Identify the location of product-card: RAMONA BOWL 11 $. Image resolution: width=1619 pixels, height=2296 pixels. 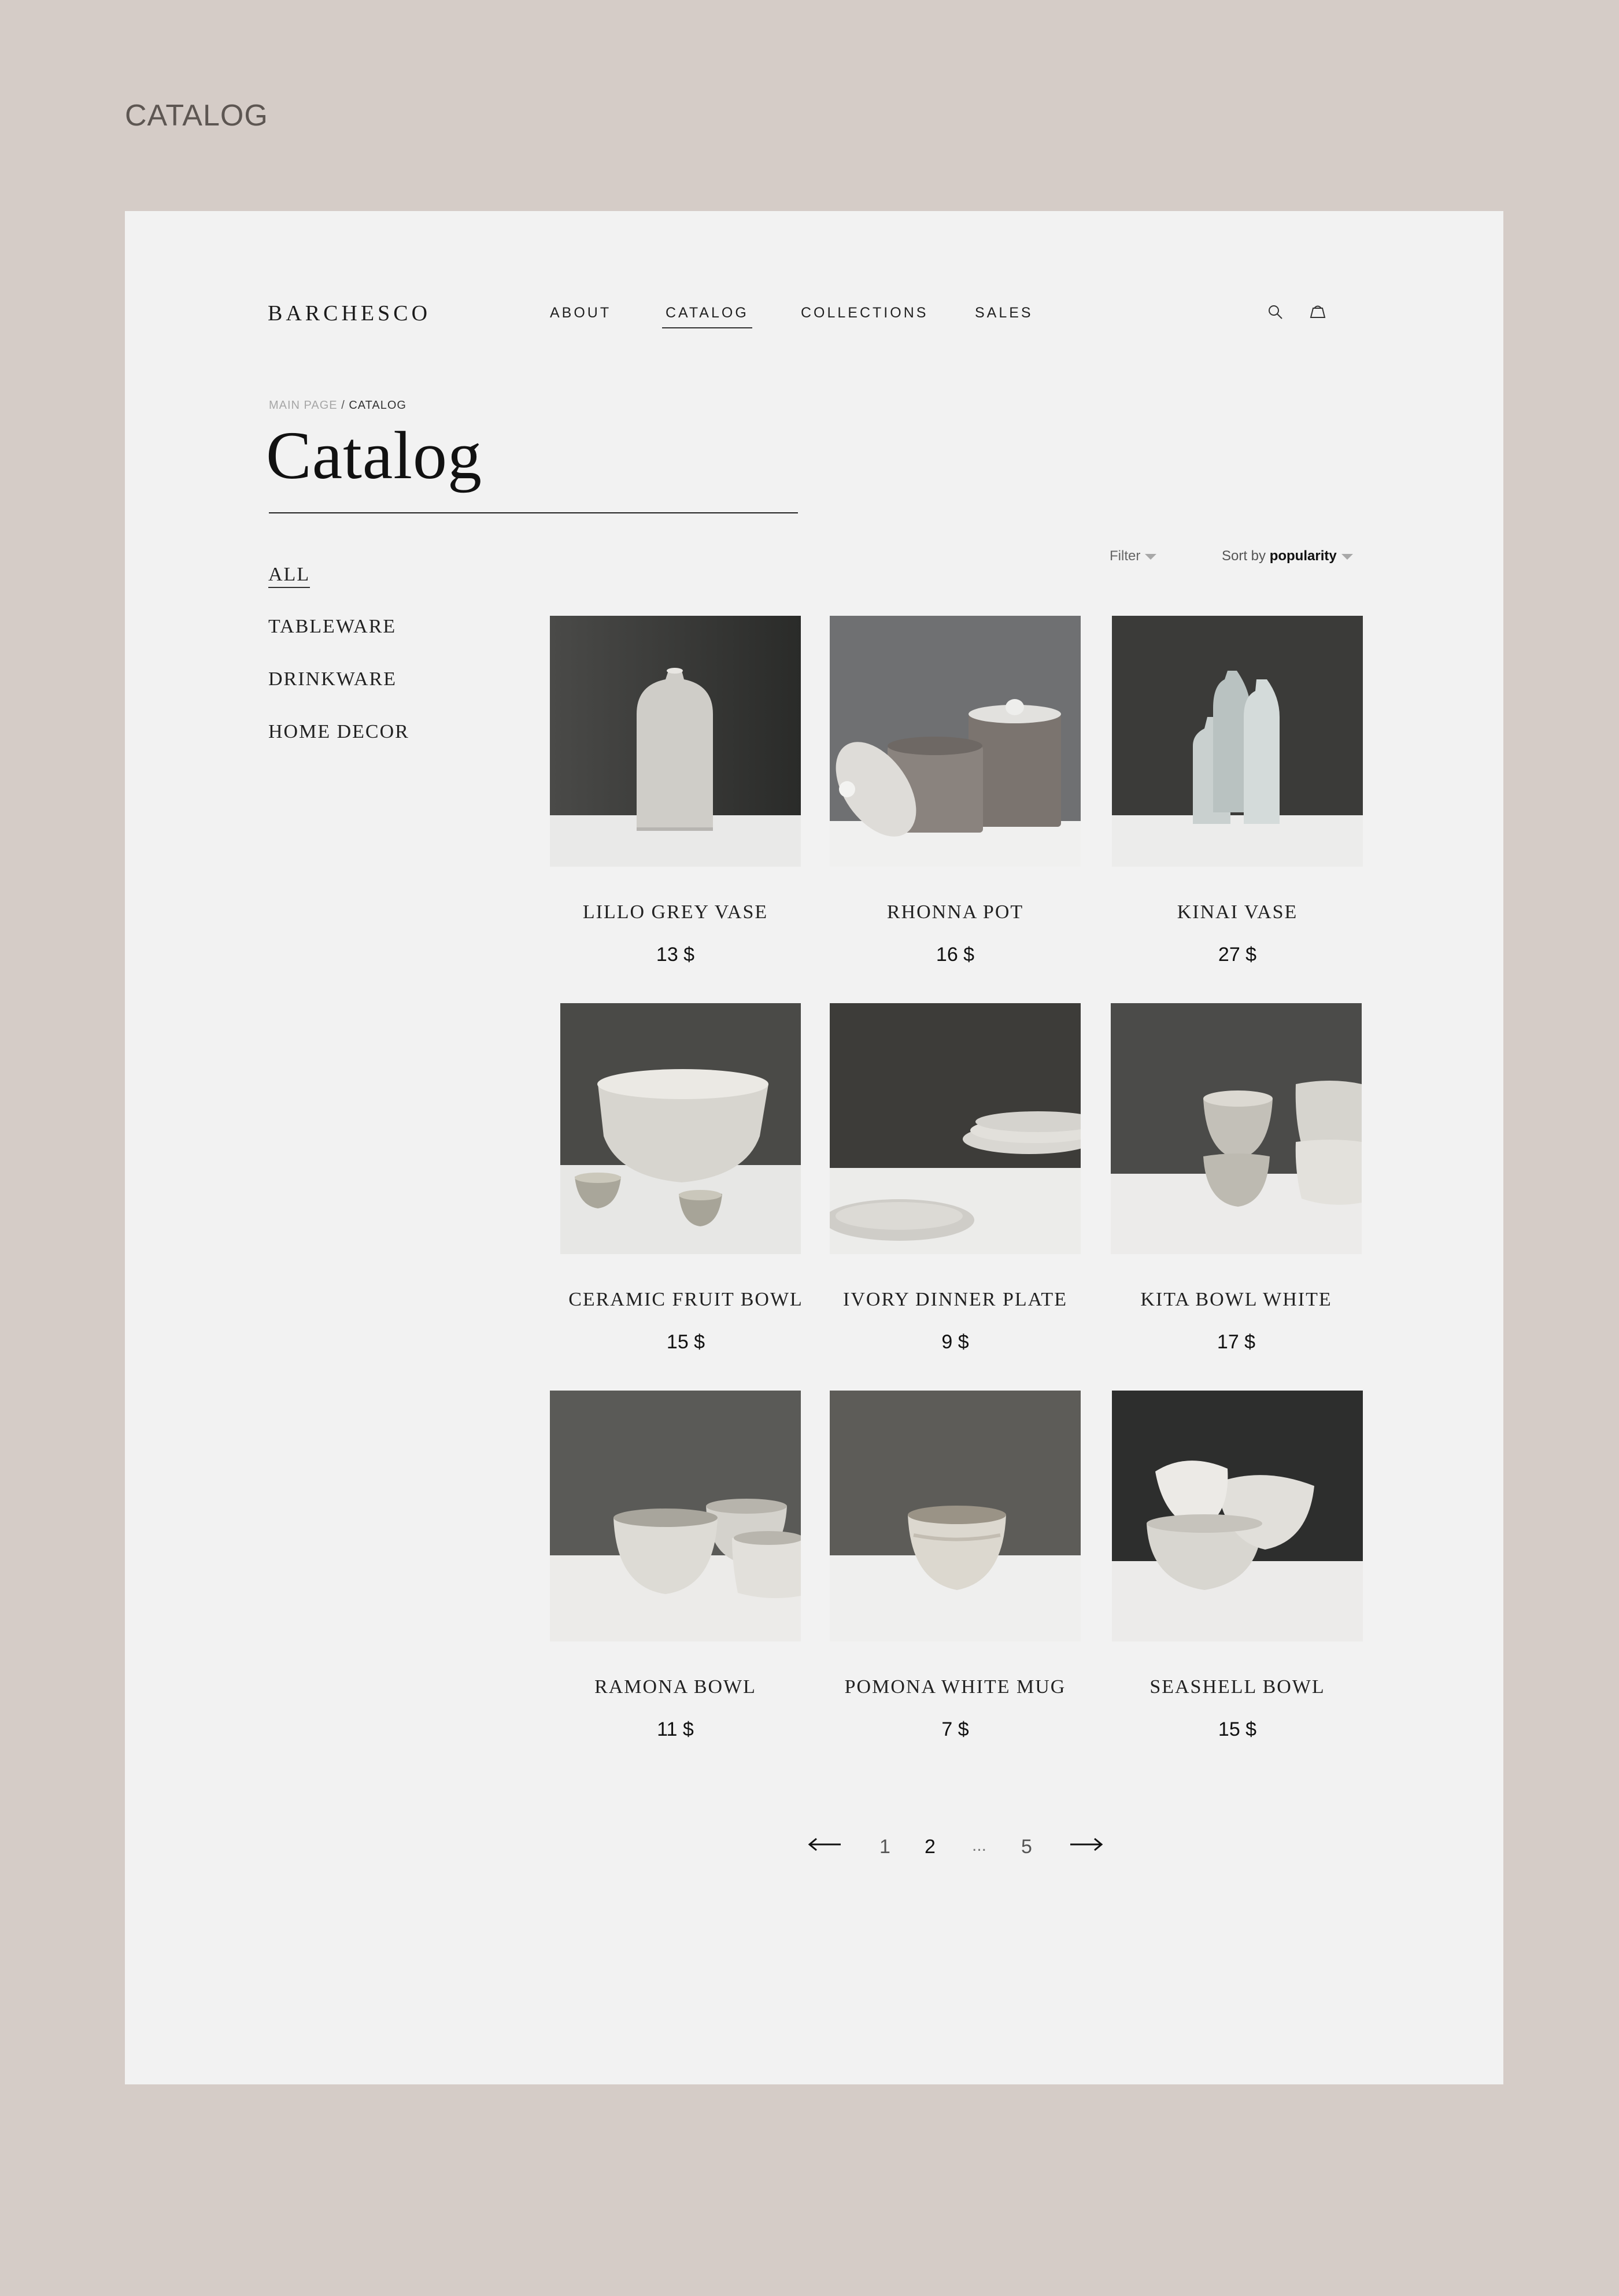
(675, 1565).